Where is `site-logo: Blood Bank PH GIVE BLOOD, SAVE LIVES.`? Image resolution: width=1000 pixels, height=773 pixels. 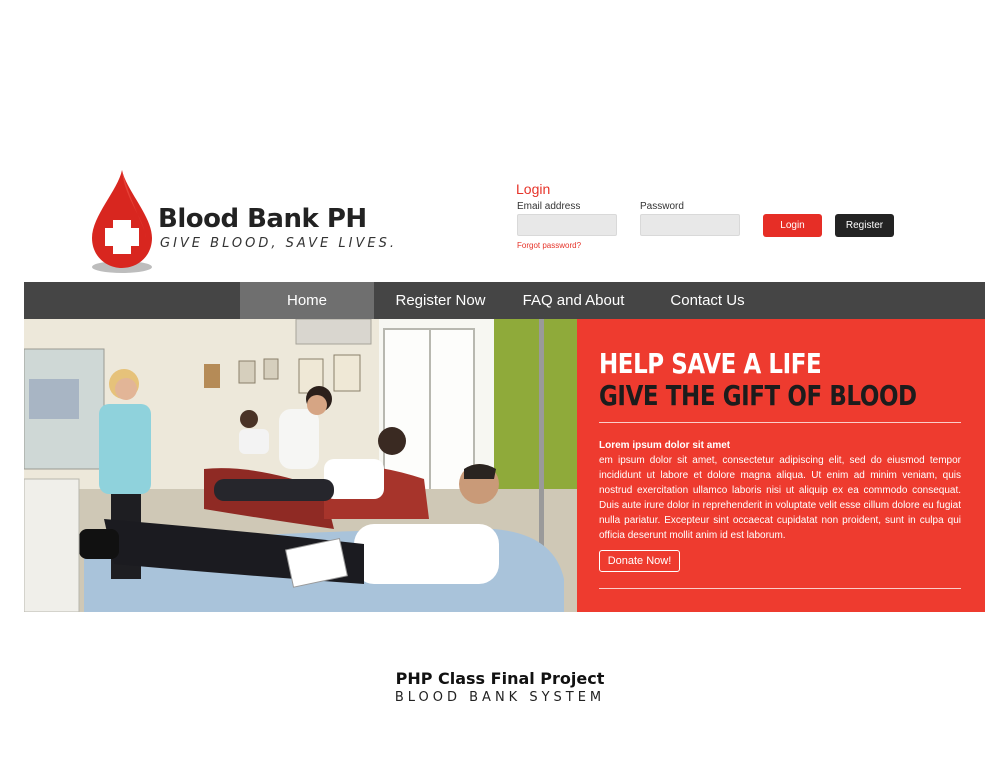 site-logo: Blood Bank PH GIVE BLOOD, SAVE LIVES. is located at coordinates (241, 223).